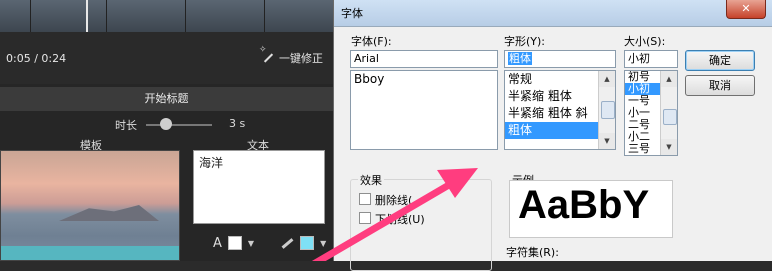 The image size is (772, 271). I want to click on dialog-titlebar: 字体 ✕, so click(553, 13).